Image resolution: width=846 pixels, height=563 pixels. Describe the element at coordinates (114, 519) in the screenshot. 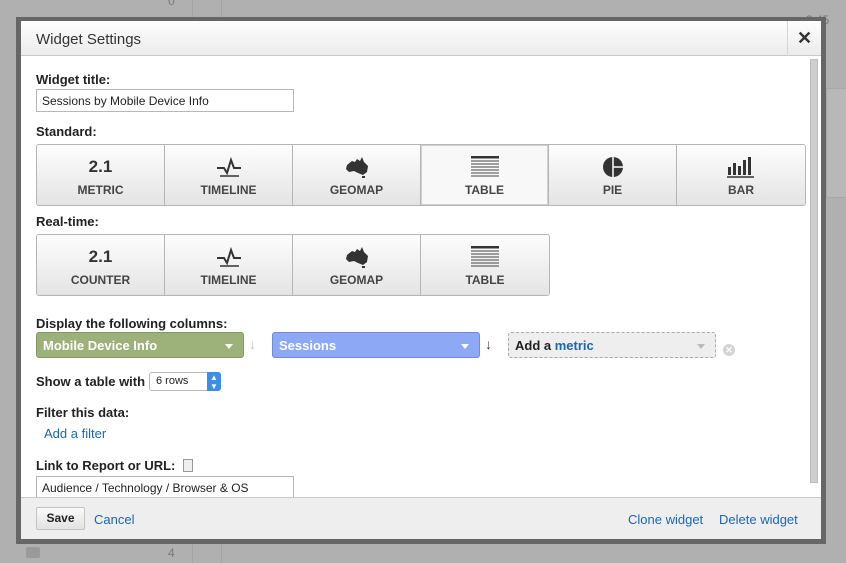

I see `cancel-link: Cancel` at that location.